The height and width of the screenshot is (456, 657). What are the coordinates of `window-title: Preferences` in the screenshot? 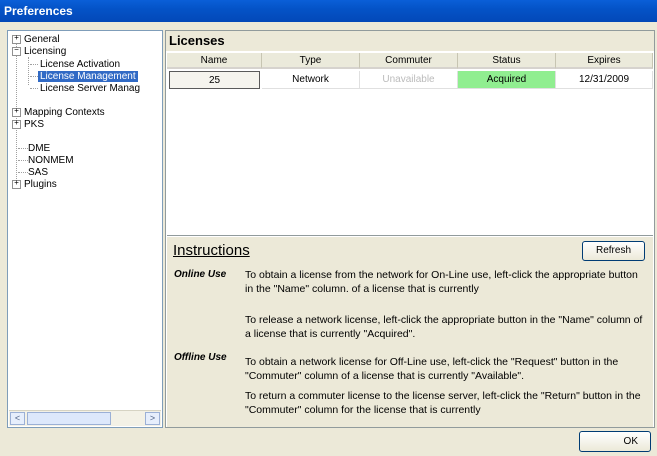 It's located at (38, 11).